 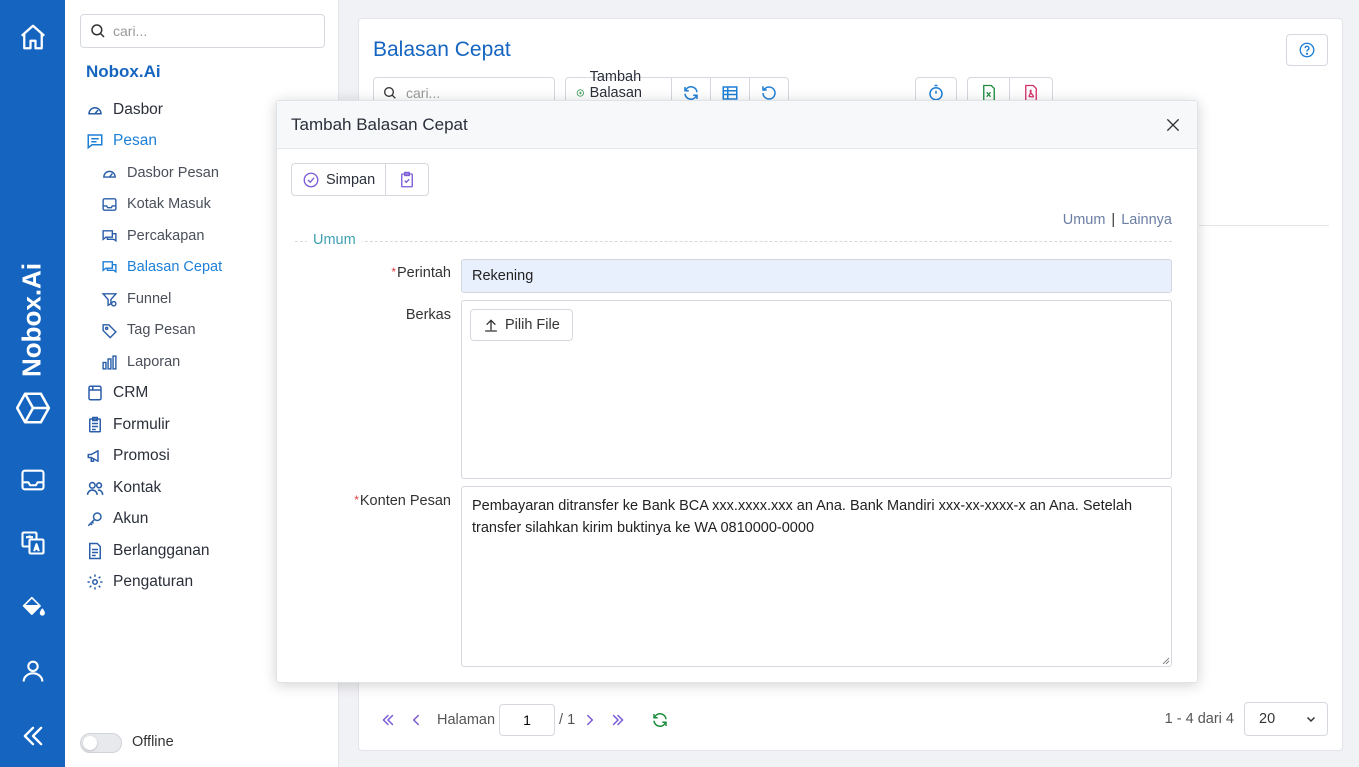 What do you see at coordinates (95, 582) in the screenshot?
I see `gear-icon` at bounding box center [95, 582].